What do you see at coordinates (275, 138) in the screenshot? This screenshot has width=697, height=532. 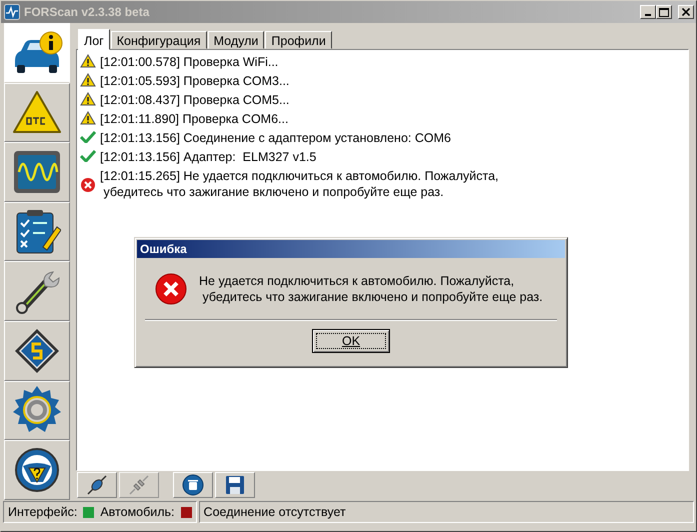 I see `log-entry: [12:01:13.156] Соединение с адаптером установлено: COM6` at bounding box center [275, 138].